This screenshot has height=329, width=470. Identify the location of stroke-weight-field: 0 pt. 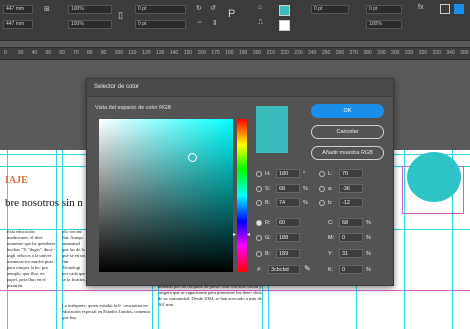
(330, 9).